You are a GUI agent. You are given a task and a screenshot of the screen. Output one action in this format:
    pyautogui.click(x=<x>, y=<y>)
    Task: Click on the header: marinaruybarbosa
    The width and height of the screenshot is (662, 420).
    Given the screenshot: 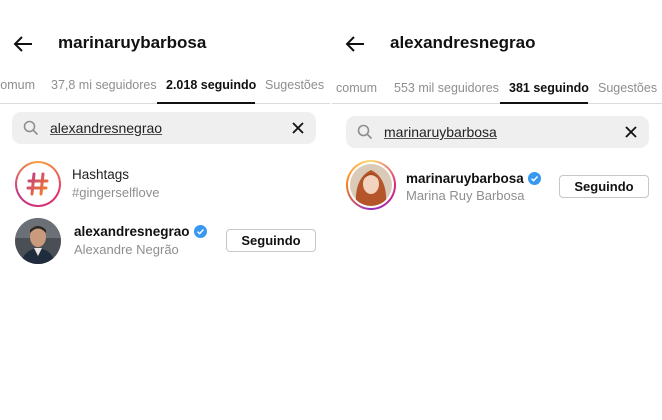 What is the action you would take?
    pyautogui.click(x=165, y=44)
    